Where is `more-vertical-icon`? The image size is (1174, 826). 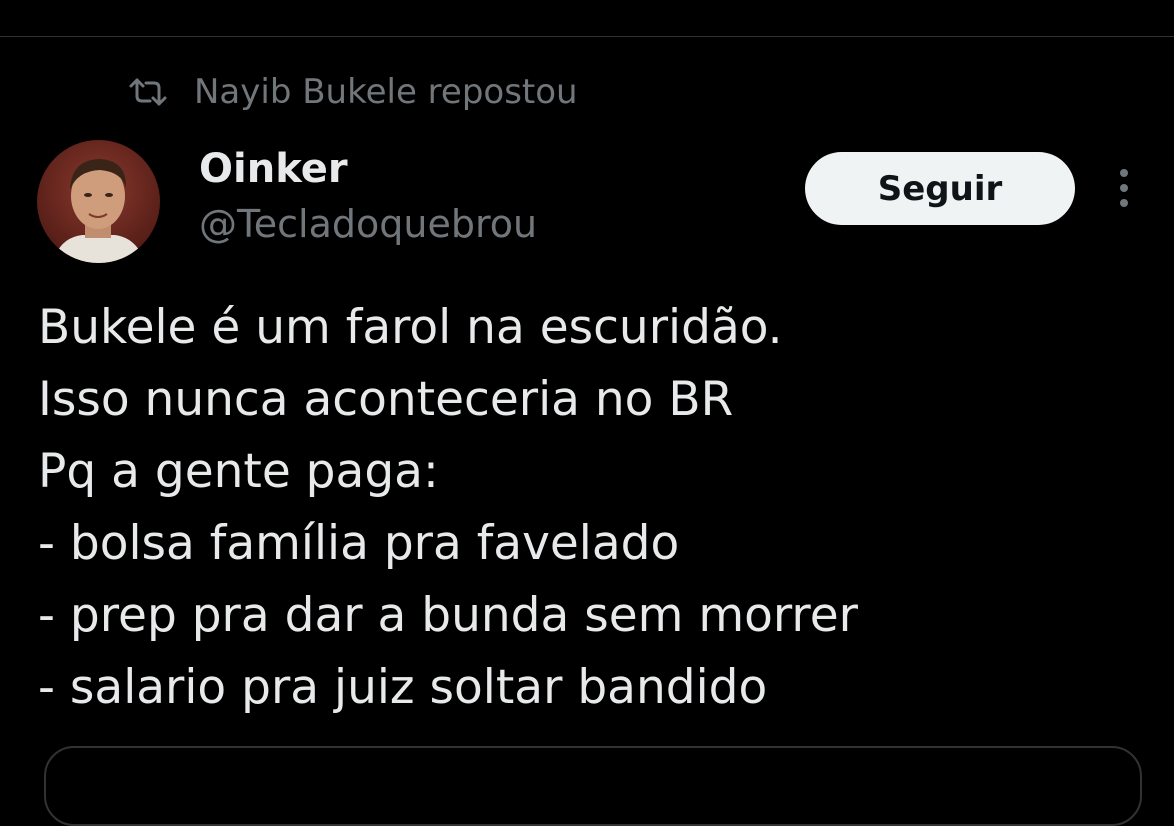 more-vertical-icon is located at coordinates (1124, 189).